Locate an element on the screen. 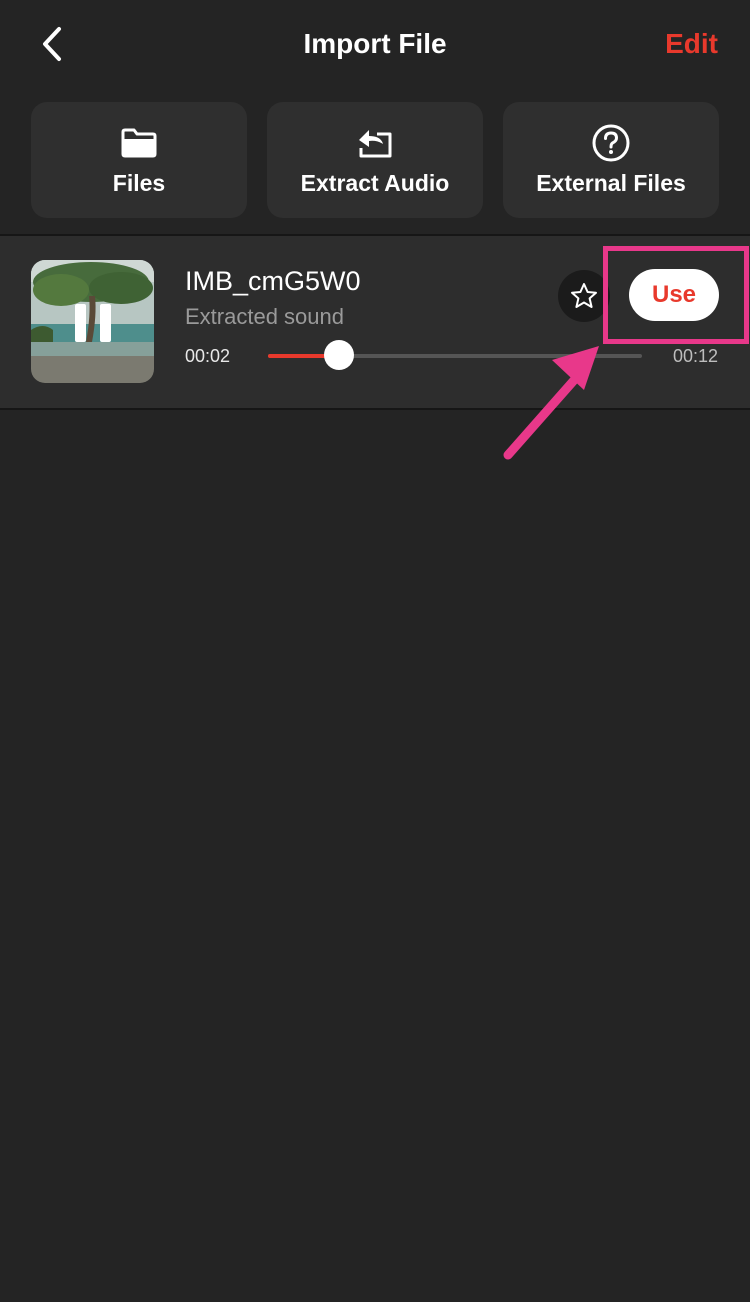  audio-subtitle: Extracted sound is located at coordinates (264, 316).